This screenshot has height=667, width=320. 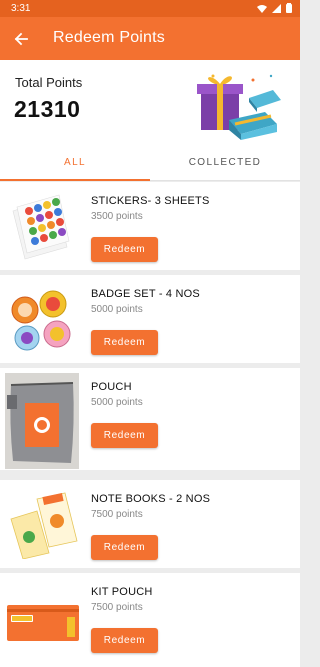 What do you see at coordinates (49, 82) in the screenshot?
I see `total-points-label: Total Points` at bounding box center [49, 82].